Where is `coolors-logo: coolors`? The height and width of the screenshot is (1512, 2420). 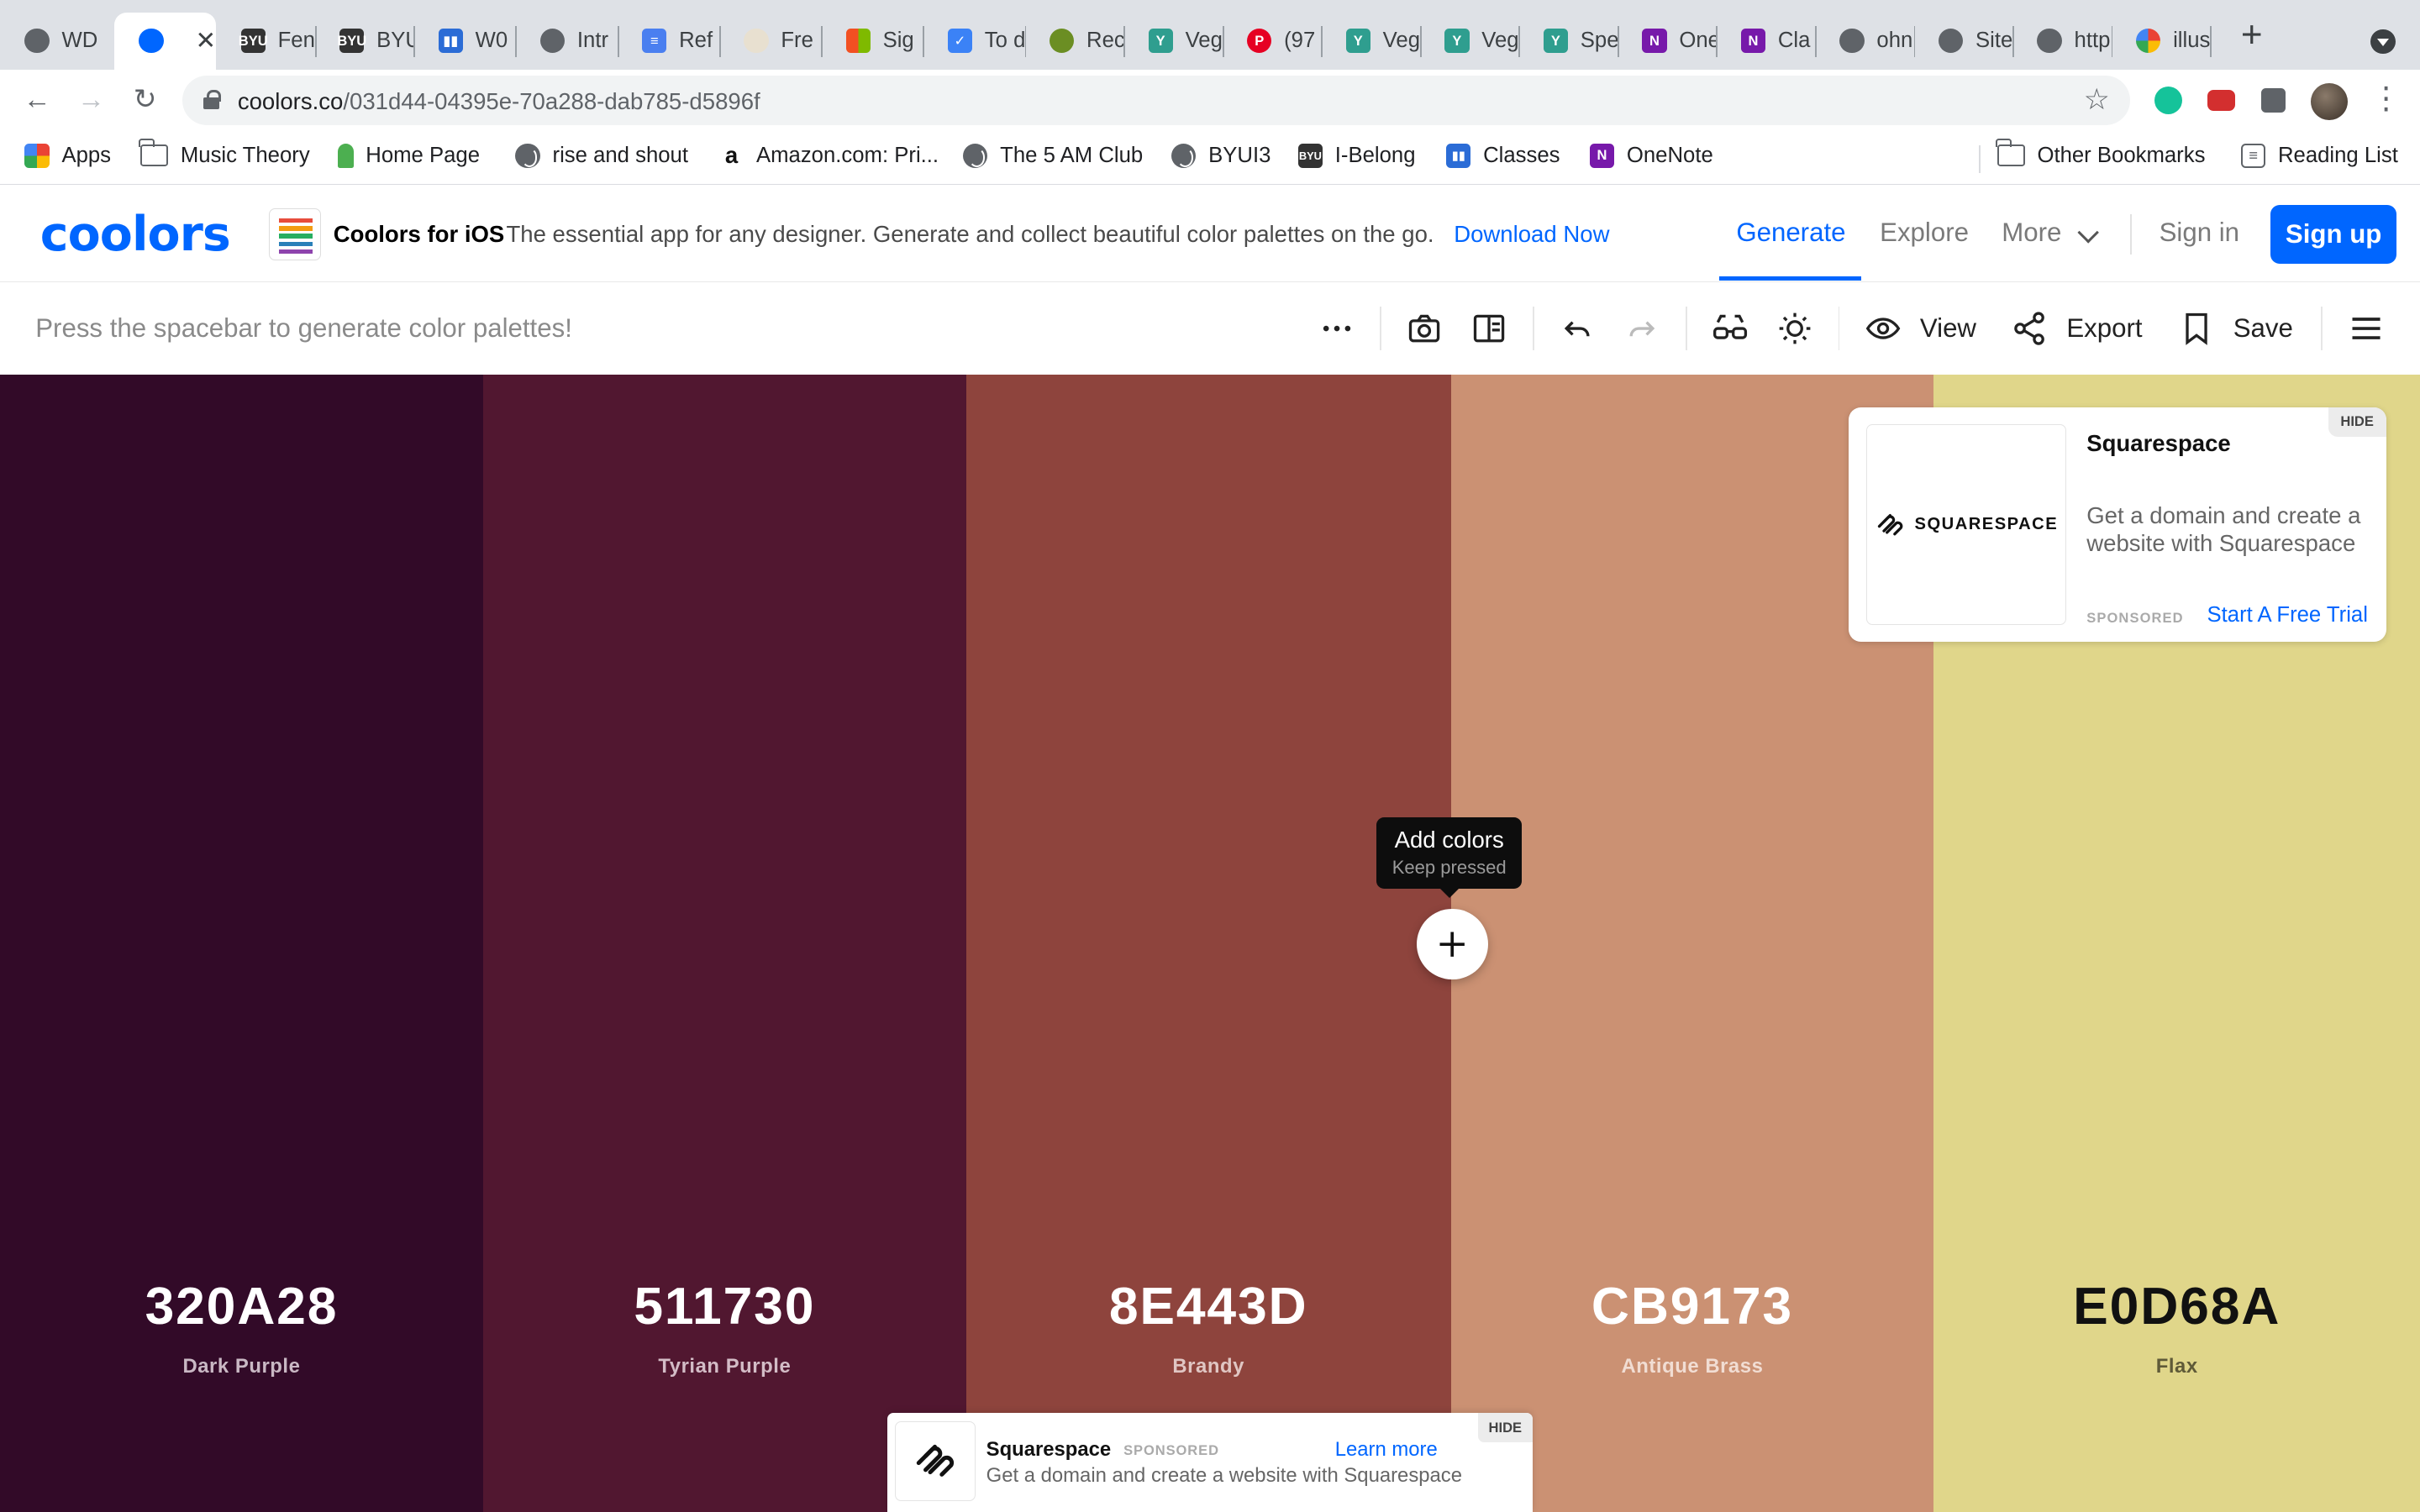
coolors-logo: coolors is located at coordinates (135, 234).